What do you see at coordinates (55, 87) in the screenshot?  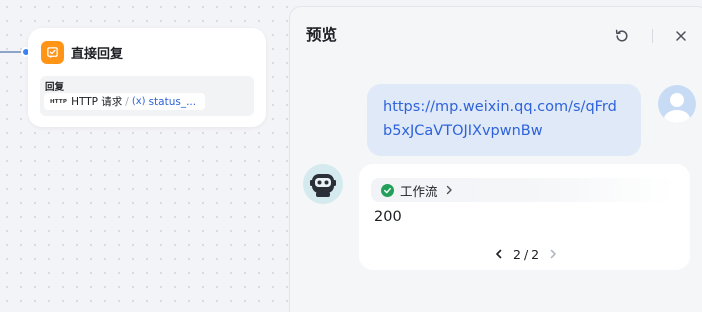 I see `node-field-label: 回复` at bounding box center [55, 87].